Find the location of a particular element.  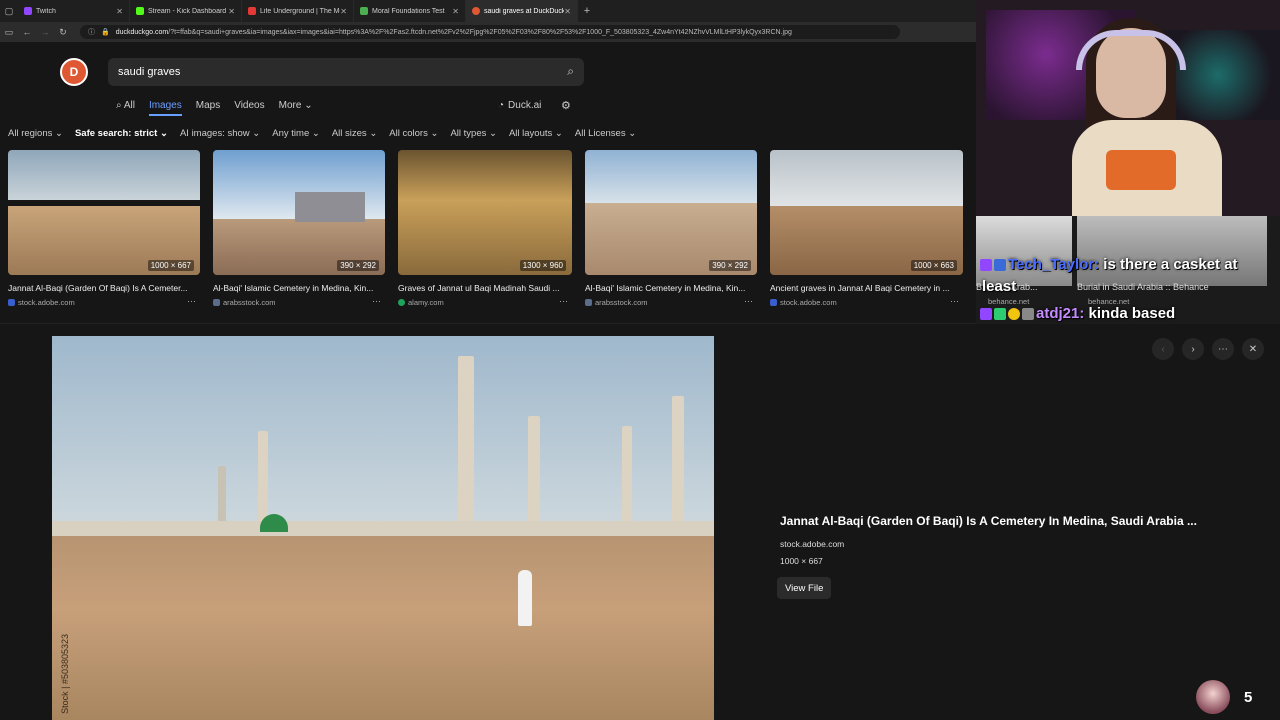

youtube-favicon-icon is located at coordinates (252, 11).